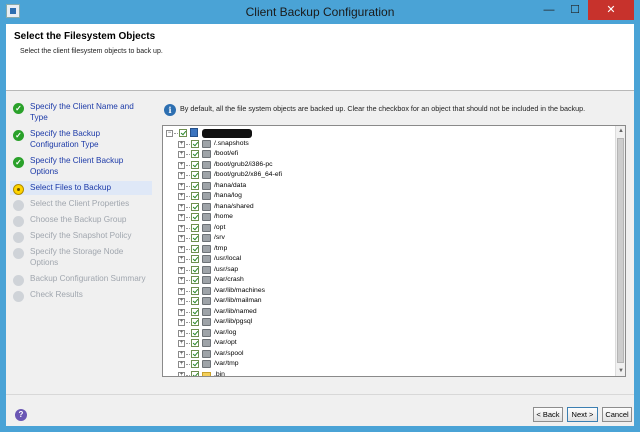  I want to click on tree-item: + /hana/log, so click(388, 196).